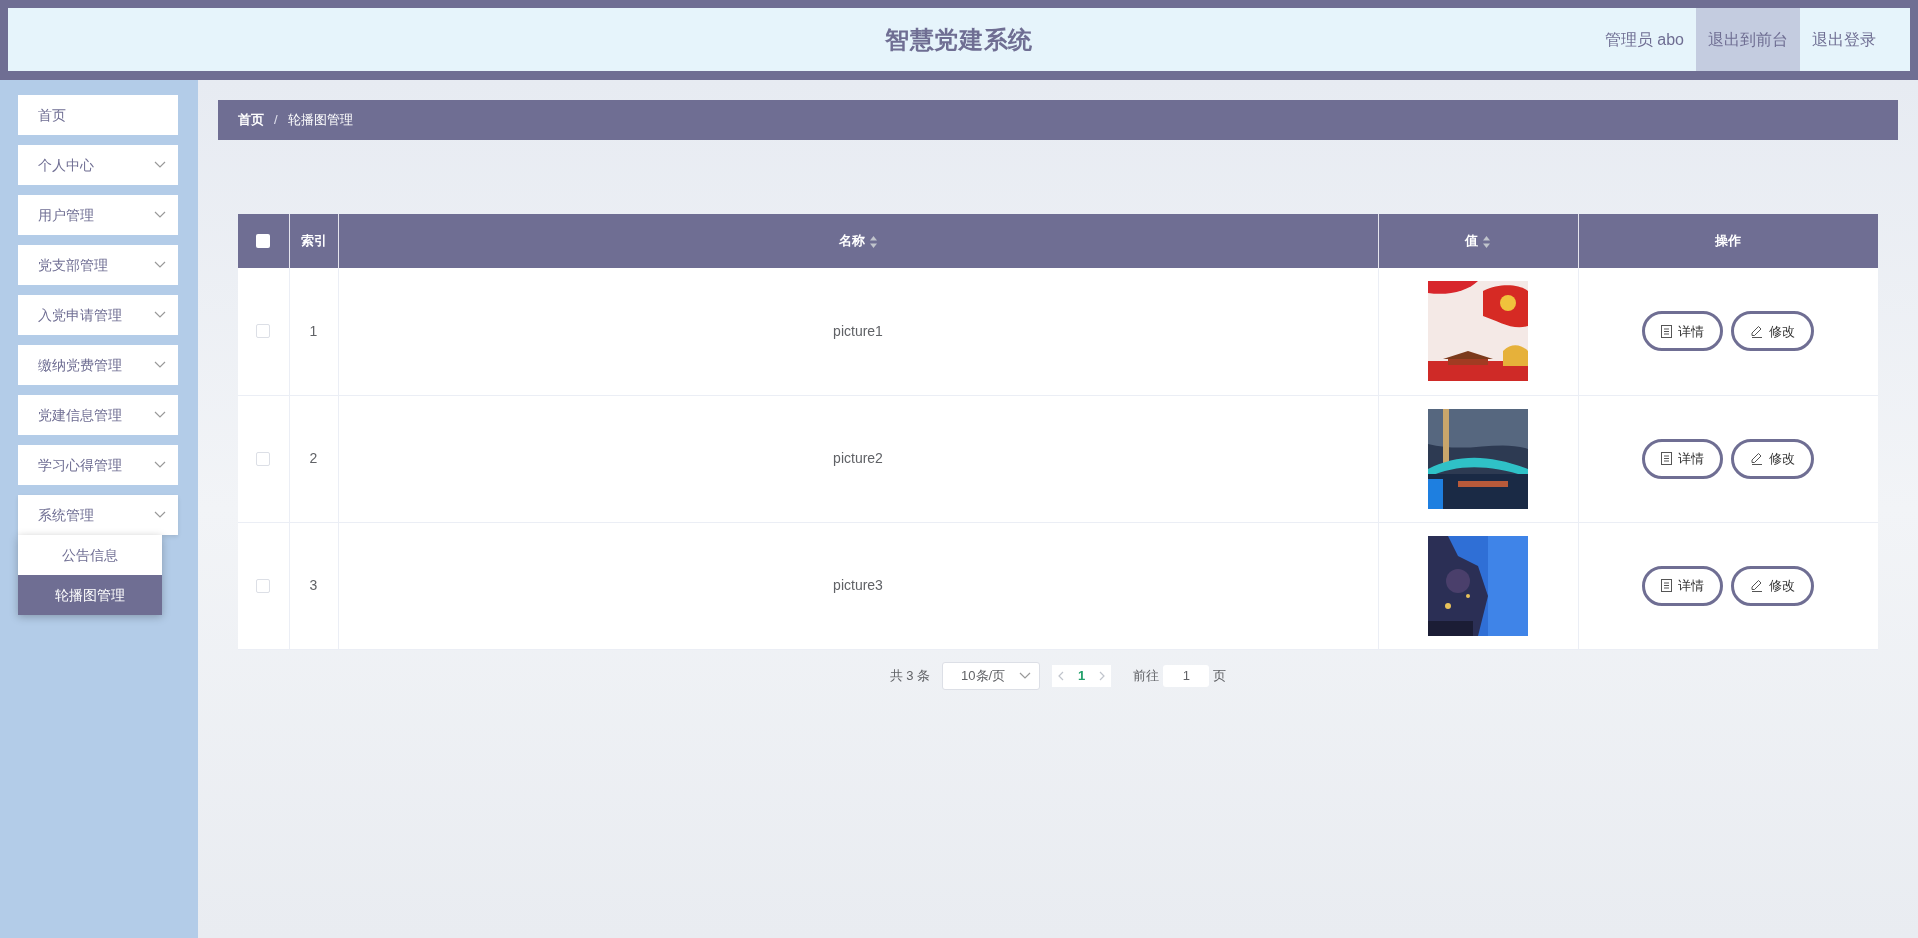  What do you see at coordinates (1061, 675) in the screenshot?
I see `chevron-left-icon` at bounding box center [1061, 675].